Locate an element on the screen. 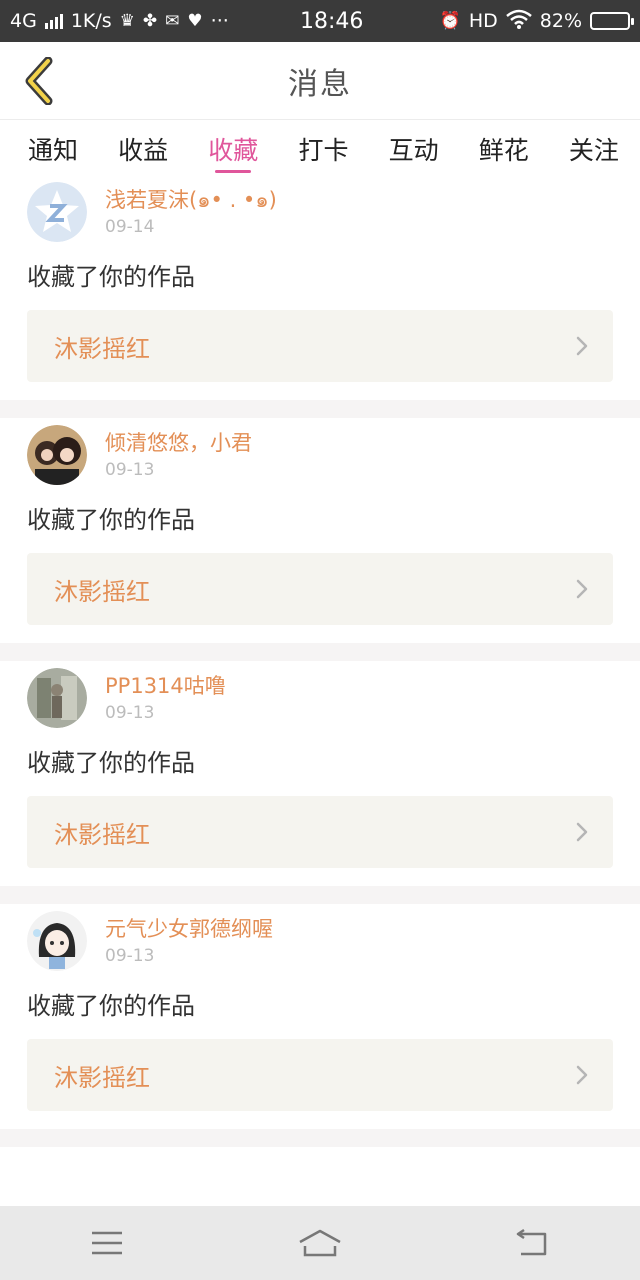  user-name: 元气少女郭德纲喔 is located at coordinates (189, 929).